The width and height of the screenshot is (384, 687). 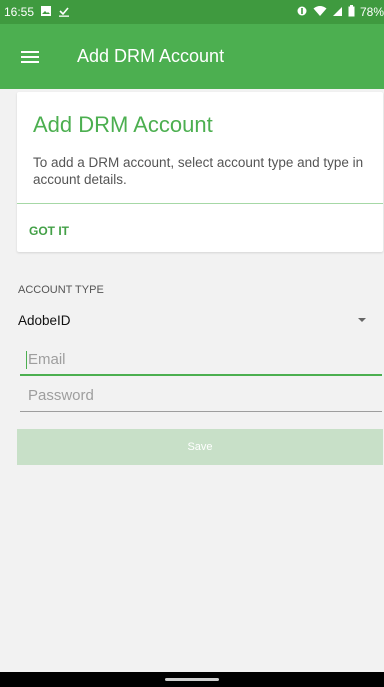 What do you see at coordinates (26, 360) in the screenshot?
I see `text-cursor` at bounding box center [26, 360].